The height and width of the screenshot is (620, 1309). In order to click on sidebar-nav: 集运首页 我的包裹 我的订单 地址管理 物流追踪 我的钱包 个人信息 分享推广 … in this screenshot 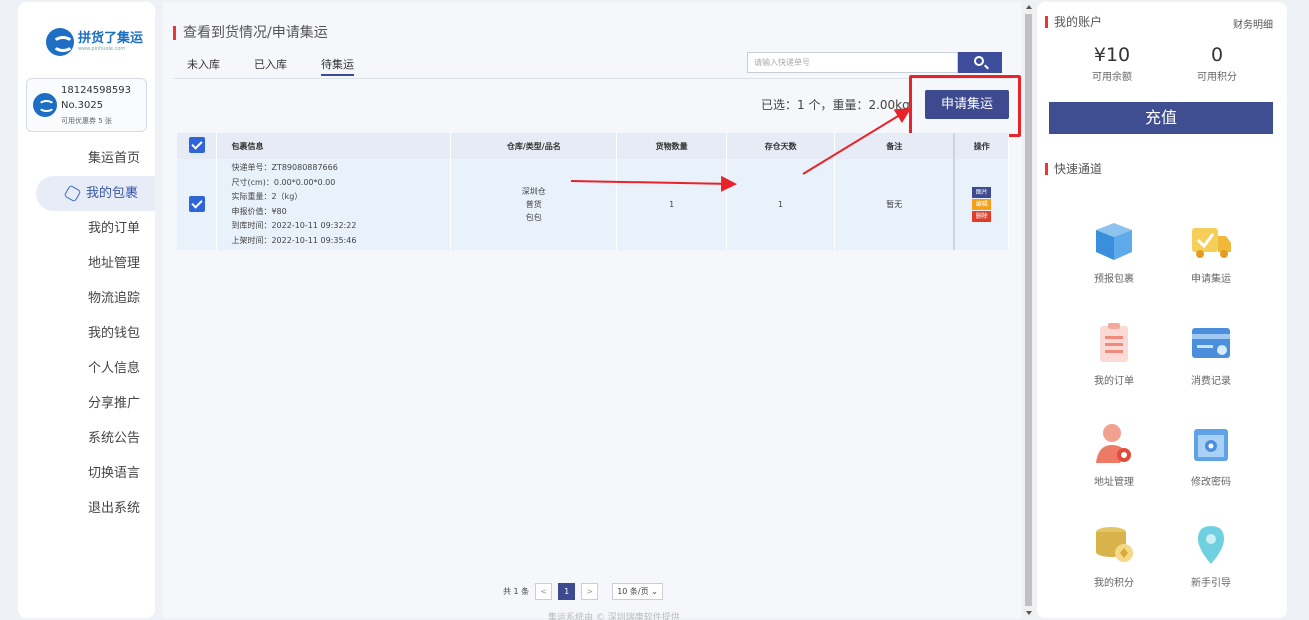, I will do `click(86, 333)`.